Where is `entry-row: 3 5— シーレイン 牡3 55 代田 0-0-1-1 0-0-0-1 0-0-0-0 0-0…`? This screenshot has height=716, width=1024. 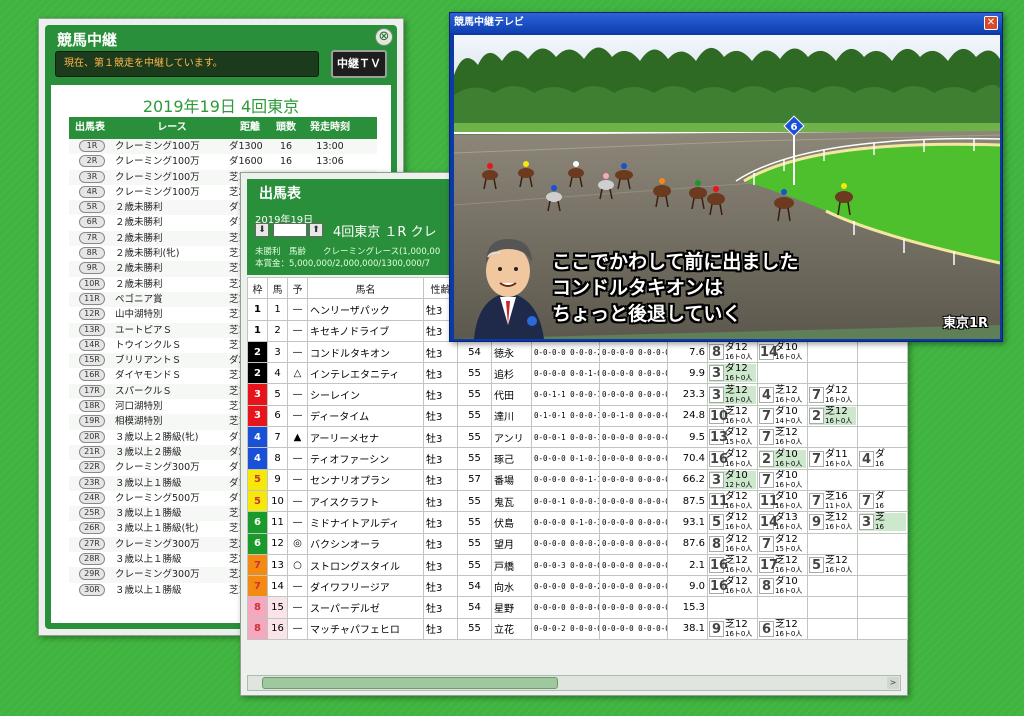
entry-row: 3 5— シーレイン 牡3 55 代田 0-0-1-1 0-0-0-1 0-0-0-0 0-0… is located at coordinates (577, 394).